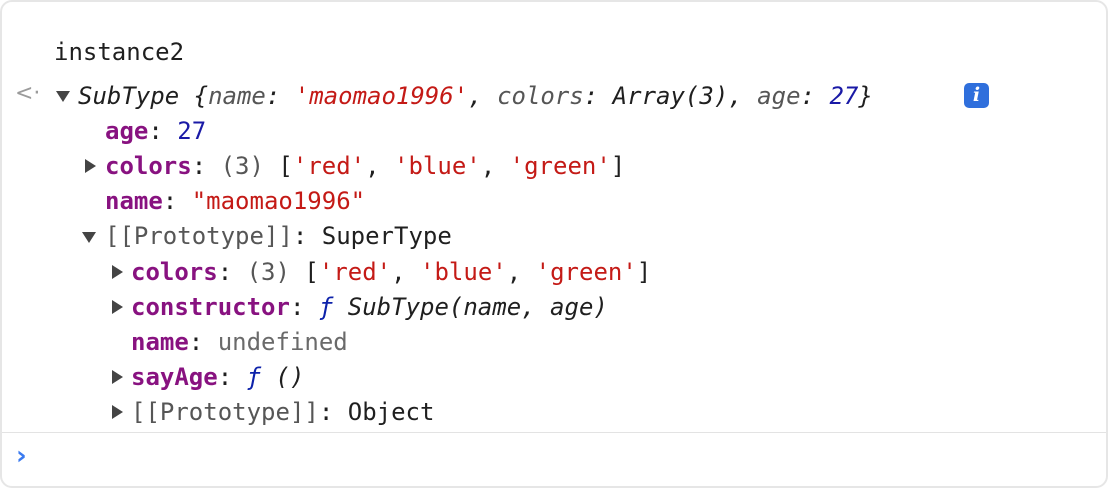  I want to click on prototype-row: [[Prototype]]: SuperType, so click(278, 236).